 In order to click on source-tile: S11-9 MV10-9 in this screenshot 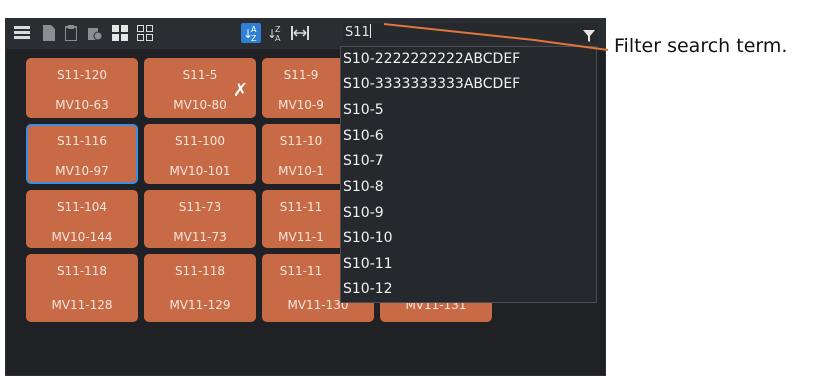, I will do `click(301, 88)`.